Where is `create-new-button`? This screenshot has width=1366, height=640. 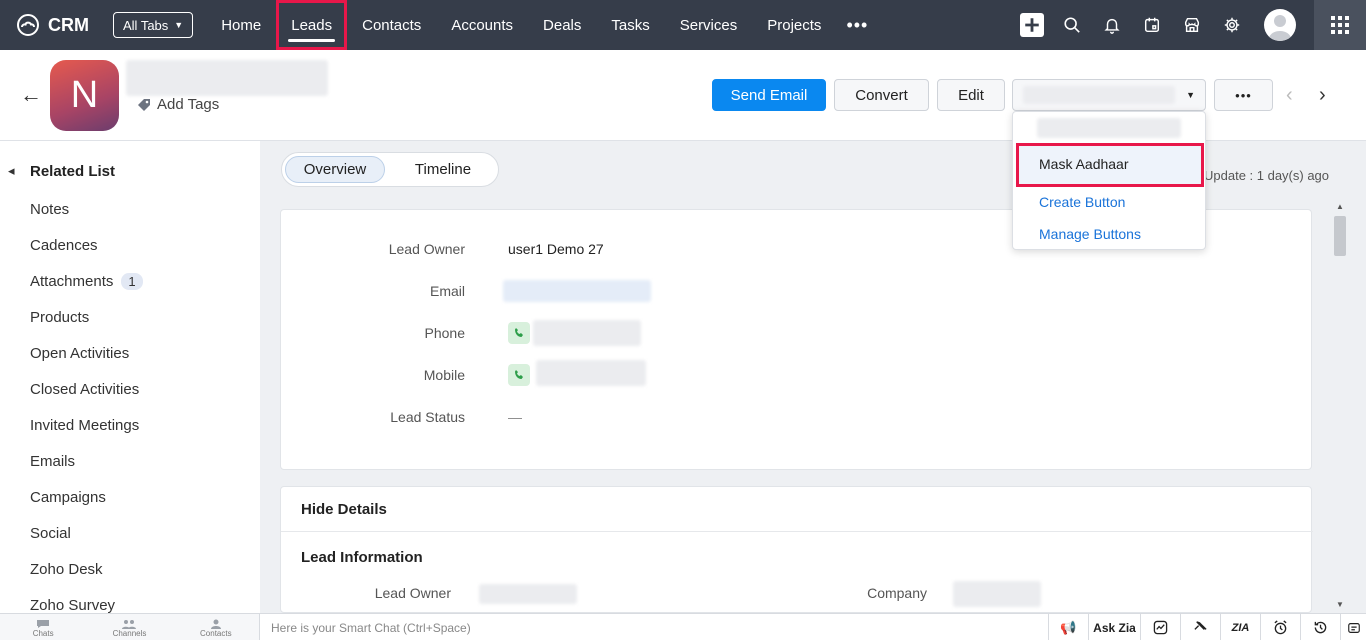
create-new-button is located at coordinates (1032, 25).